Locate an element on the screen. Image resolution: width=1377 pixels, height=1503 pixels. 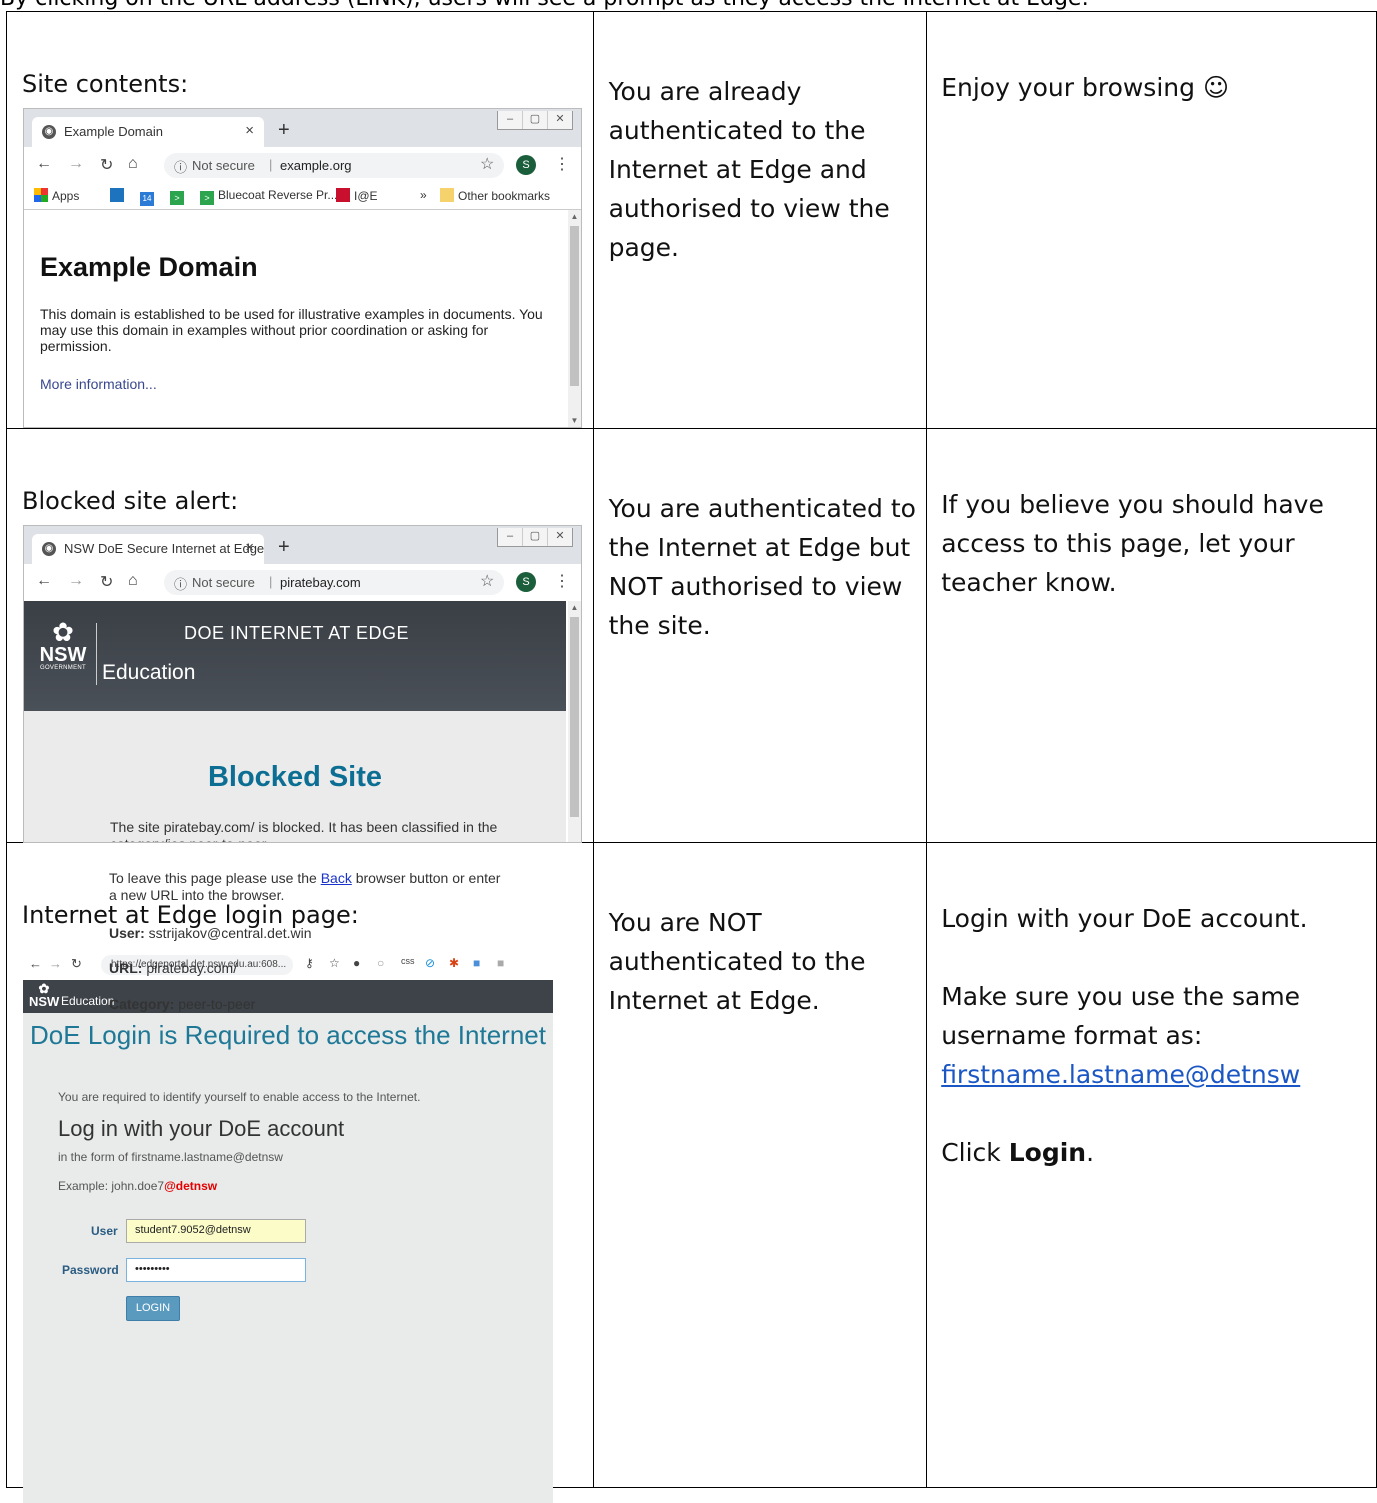
bookmarks-overflow: » is located at coordinates (423, 195).